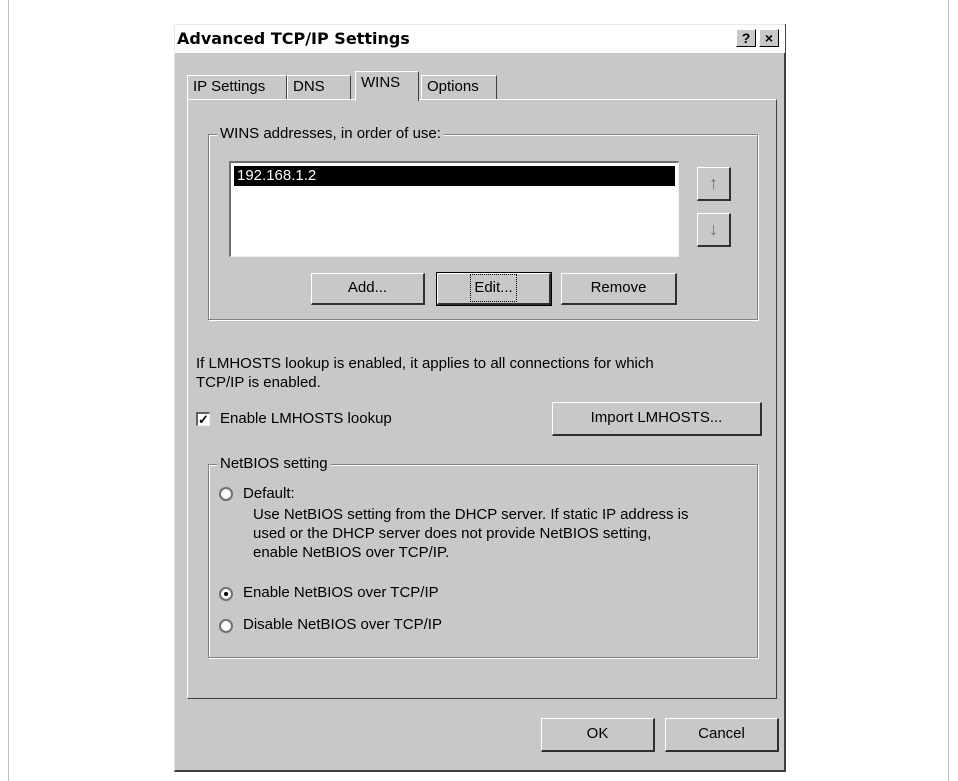  What do you see at coordinates (722, 735) in the screenshot?
I see `cancel-button: Cancel` at bounding box center [722, 735].